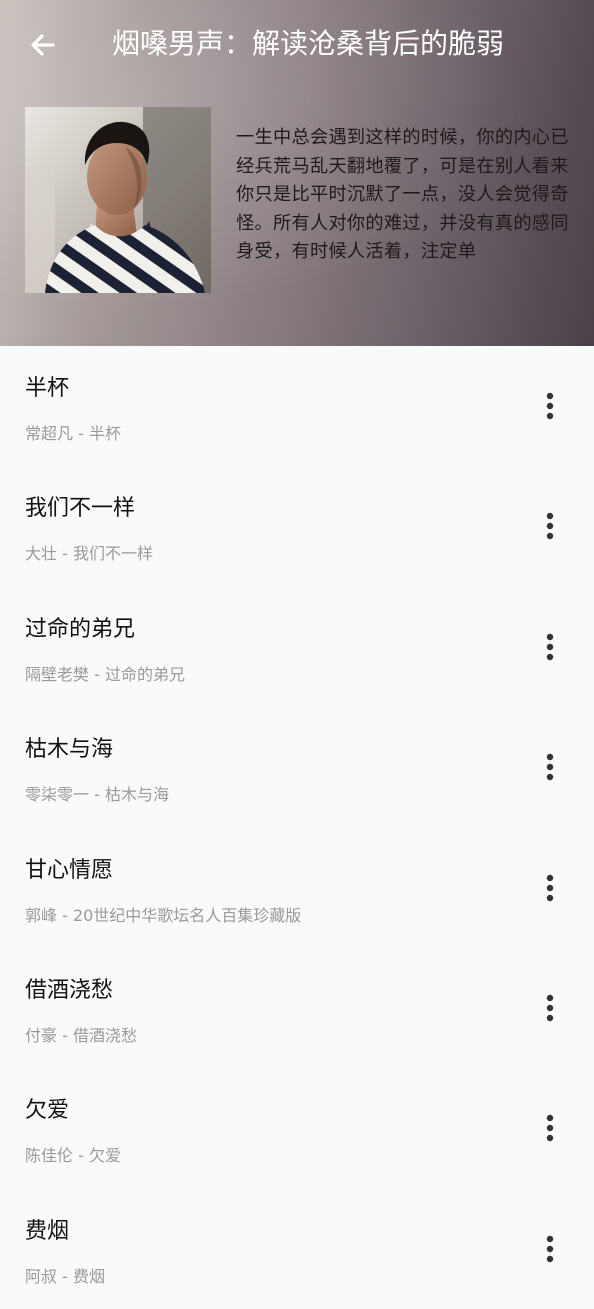  What do you see at coordinates (69, 870) in the screenshot?
I see `song-title: 甘心情愿` at bounding box center [69, 870].